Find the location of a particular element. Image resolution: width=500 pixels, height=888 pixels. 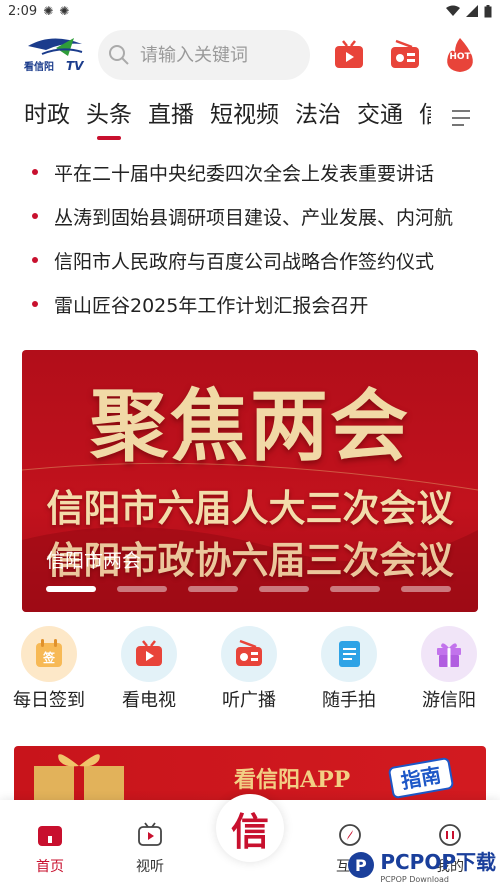

search-input is located at coordinates (220, 55).